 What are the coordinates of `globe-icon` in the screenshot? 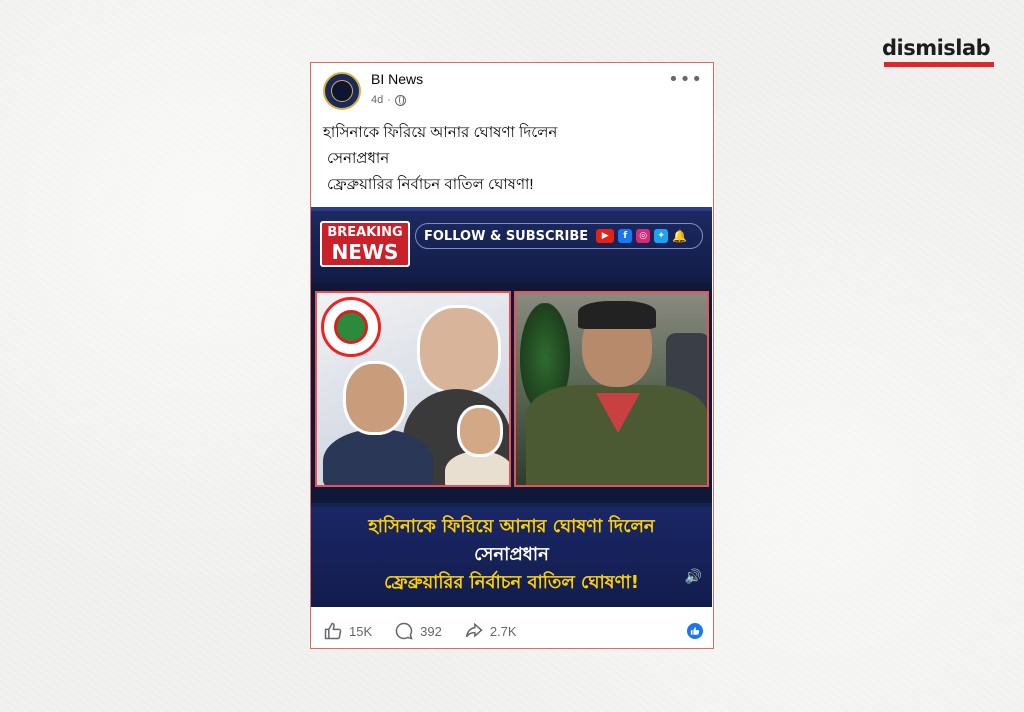 It's located at (400, 100).